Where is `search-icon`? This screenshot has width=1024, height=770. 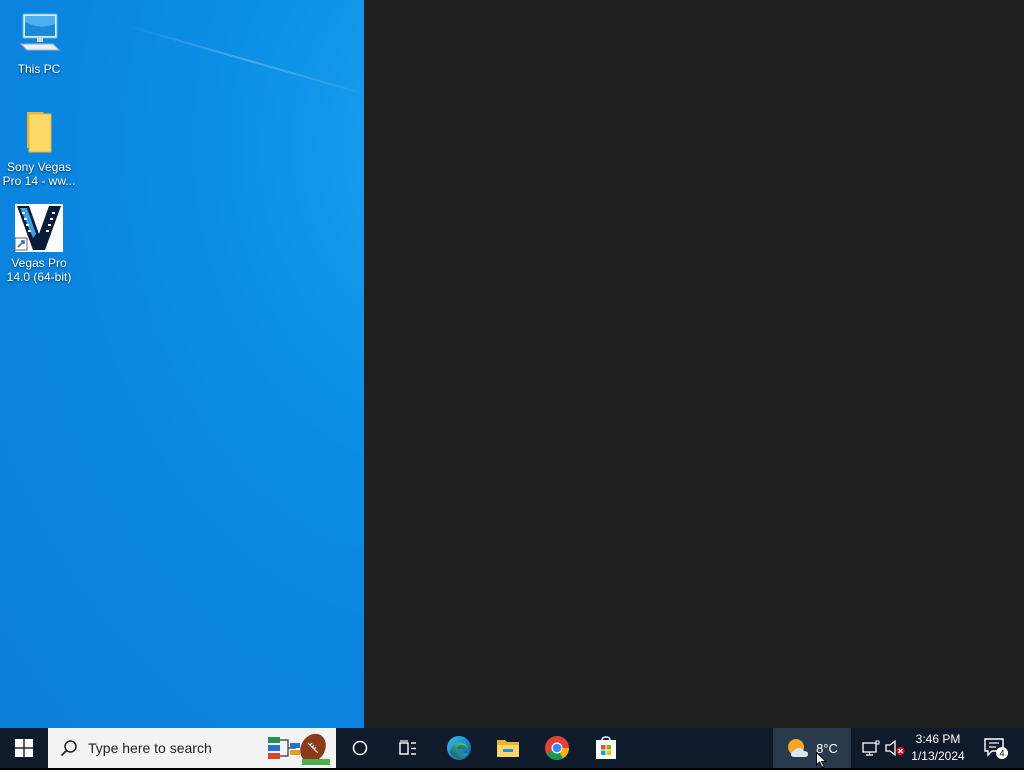
search-icon is located at coordinates (69, 748).